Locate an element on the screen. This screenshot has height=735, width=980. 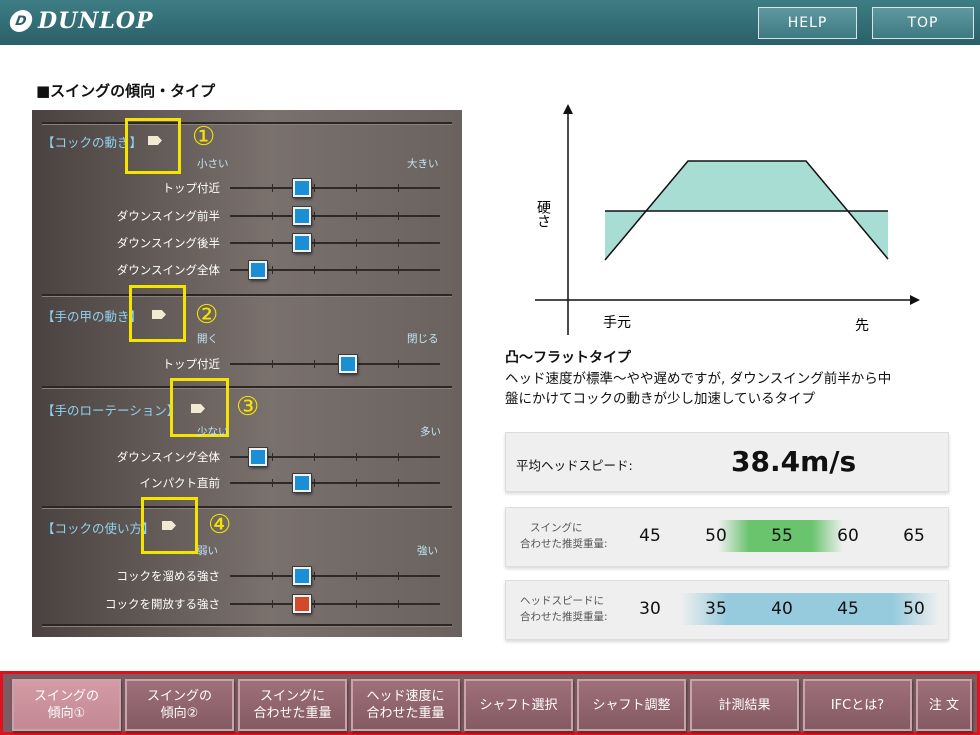
y-axis-arrow is located at coordinates (568, 109).